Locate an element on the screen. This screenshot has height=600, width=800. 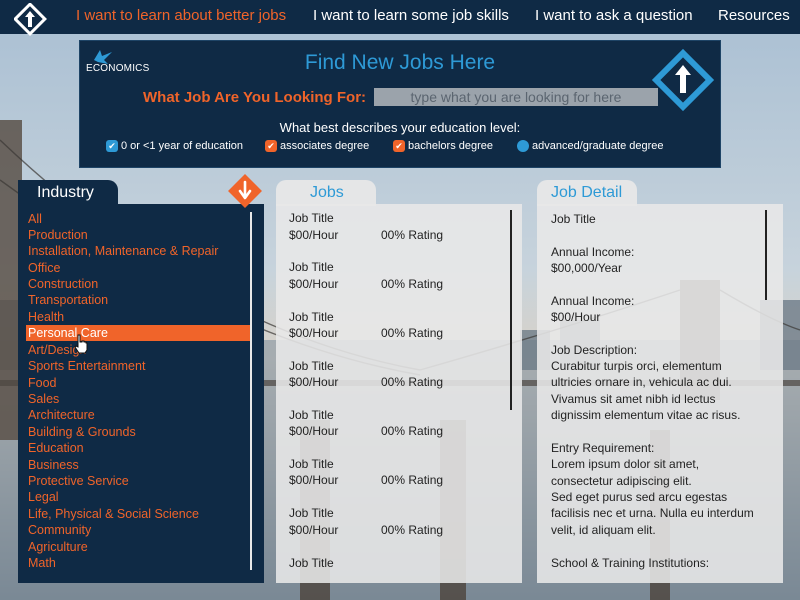
page-title: Find New Jobs Here is located at coordinates (400, 62).